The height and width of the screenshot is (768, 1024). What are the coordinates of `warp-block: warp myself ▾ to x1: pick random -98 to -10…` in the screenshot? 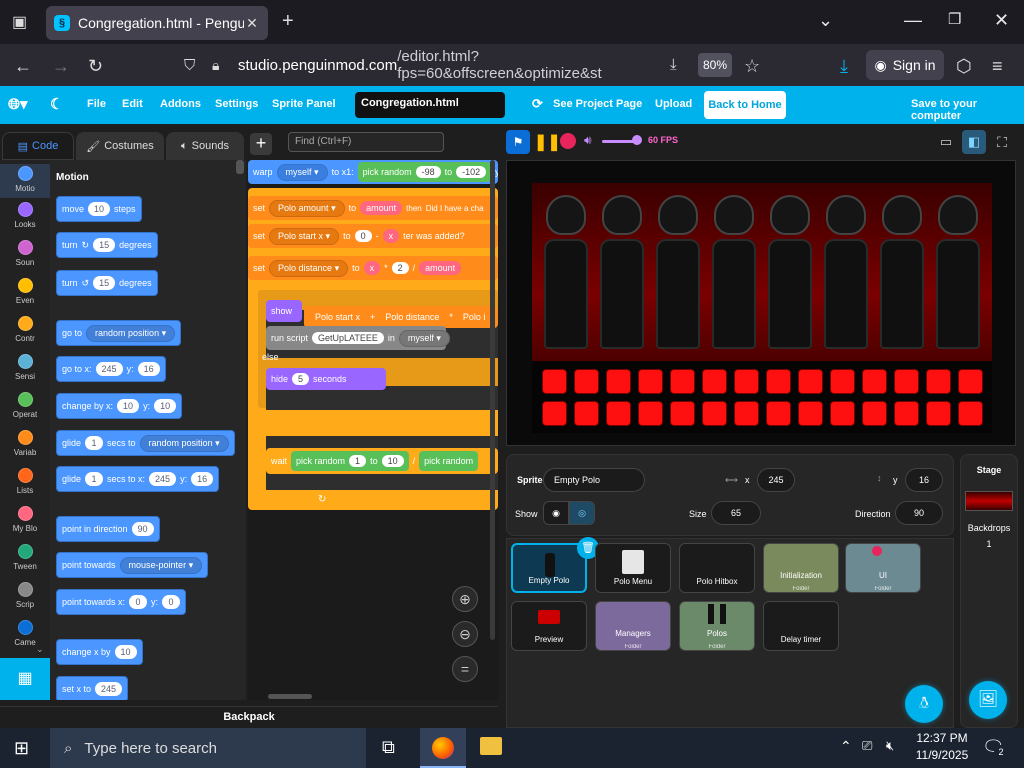 It's located at (373, 172).